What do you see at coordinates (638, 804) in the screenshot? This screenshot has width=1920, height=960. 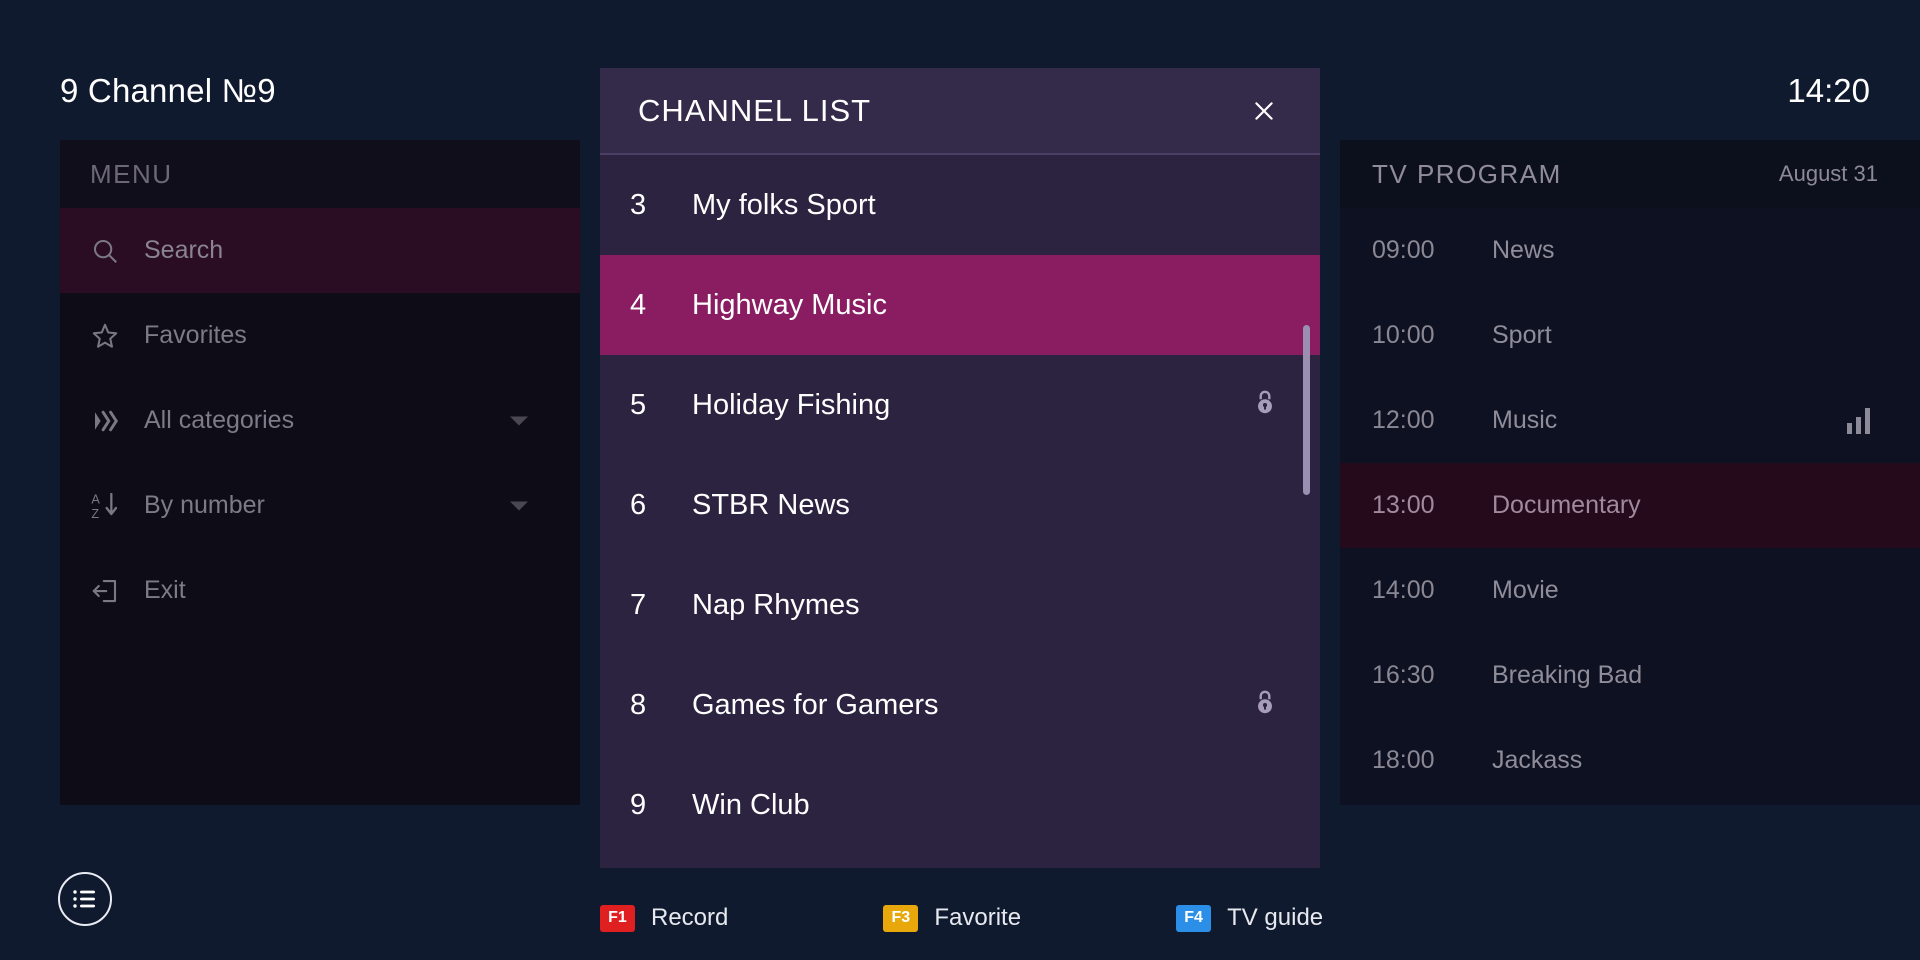 I see `channel-number: 9` at bounding box center [638, 804].